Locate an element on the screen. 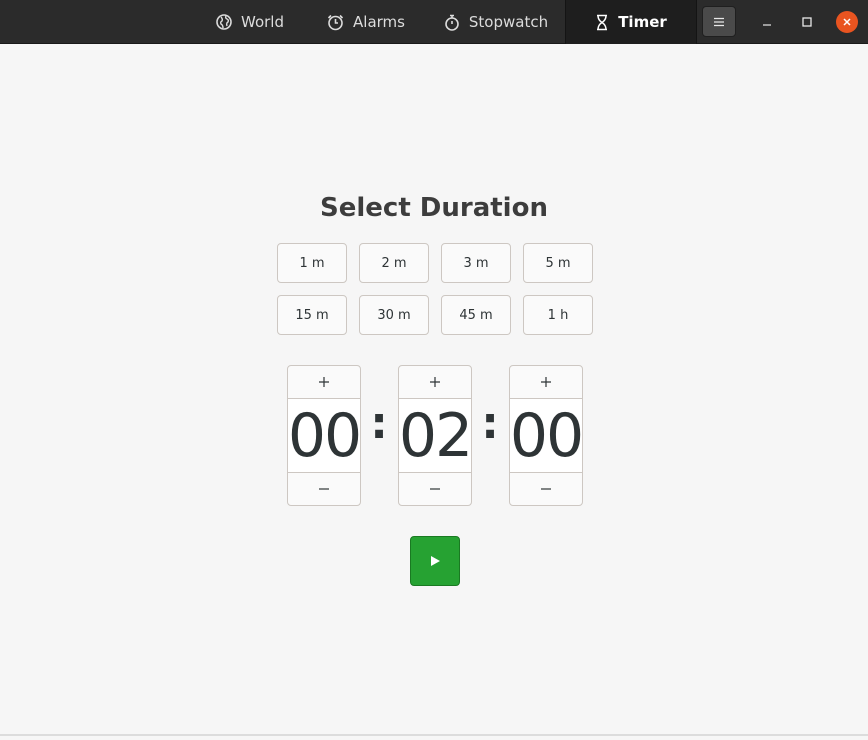 This screenshot has height=740, width=868. minutes-increment-button is located at coordinates (435, 382).